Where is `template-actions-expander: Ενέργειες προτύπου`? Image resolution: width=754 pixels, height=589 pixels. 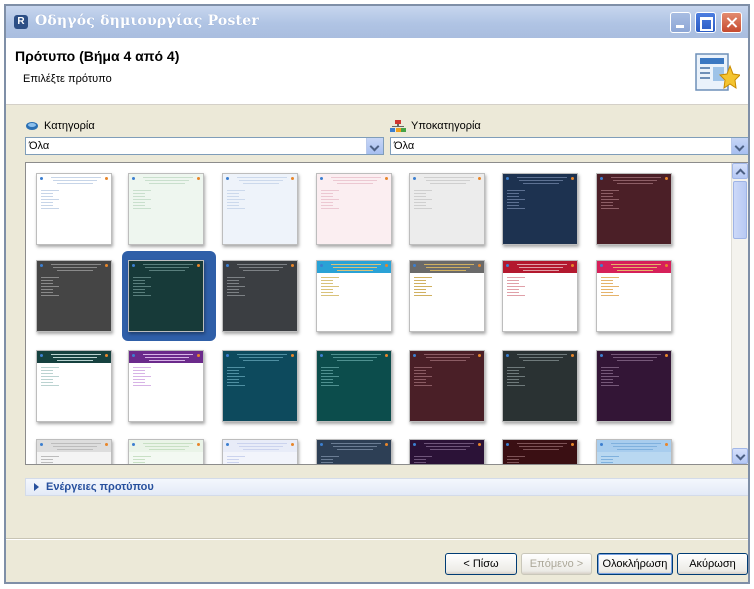 template-actions-expander: Ενέργειες προτύπου is located at coordinates (386, 487).